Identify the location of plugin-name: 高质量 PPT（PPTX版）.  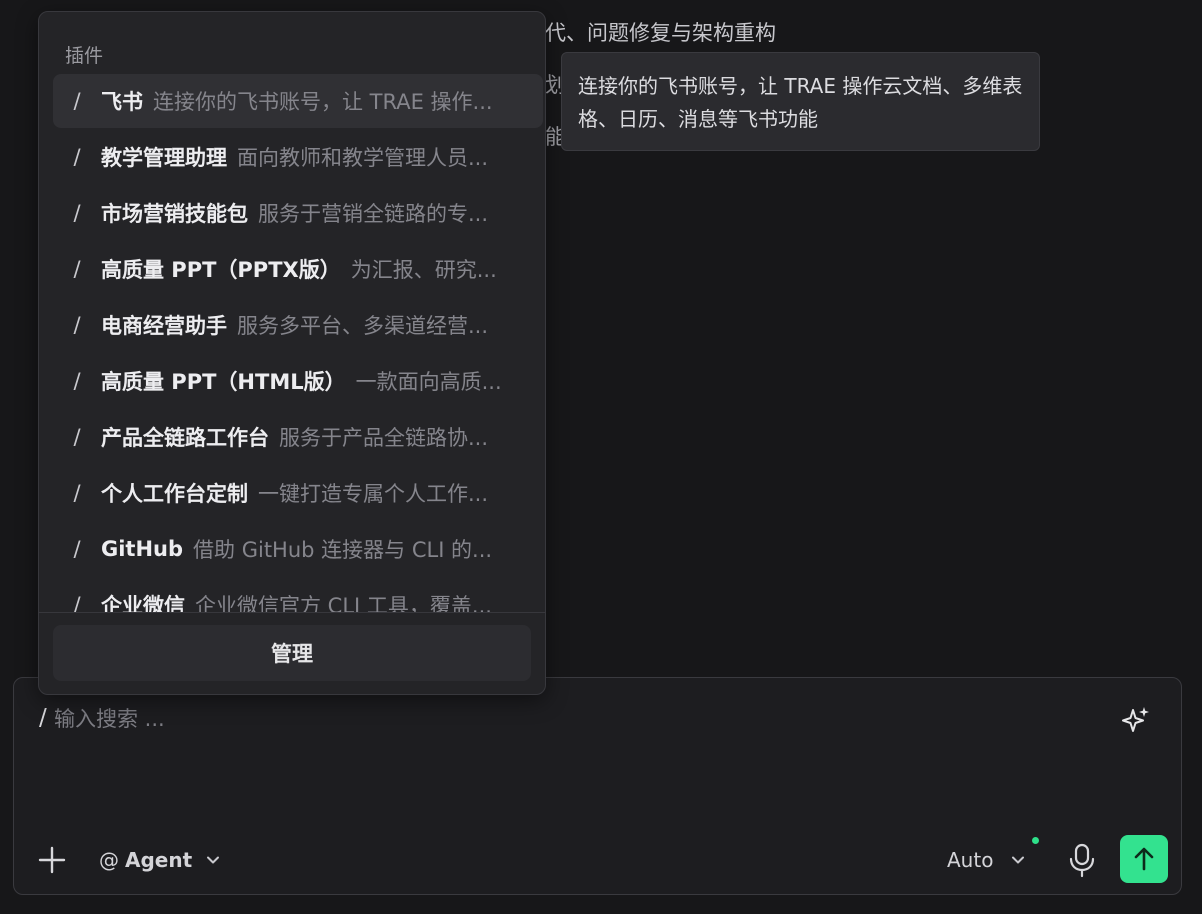
(221, 270).